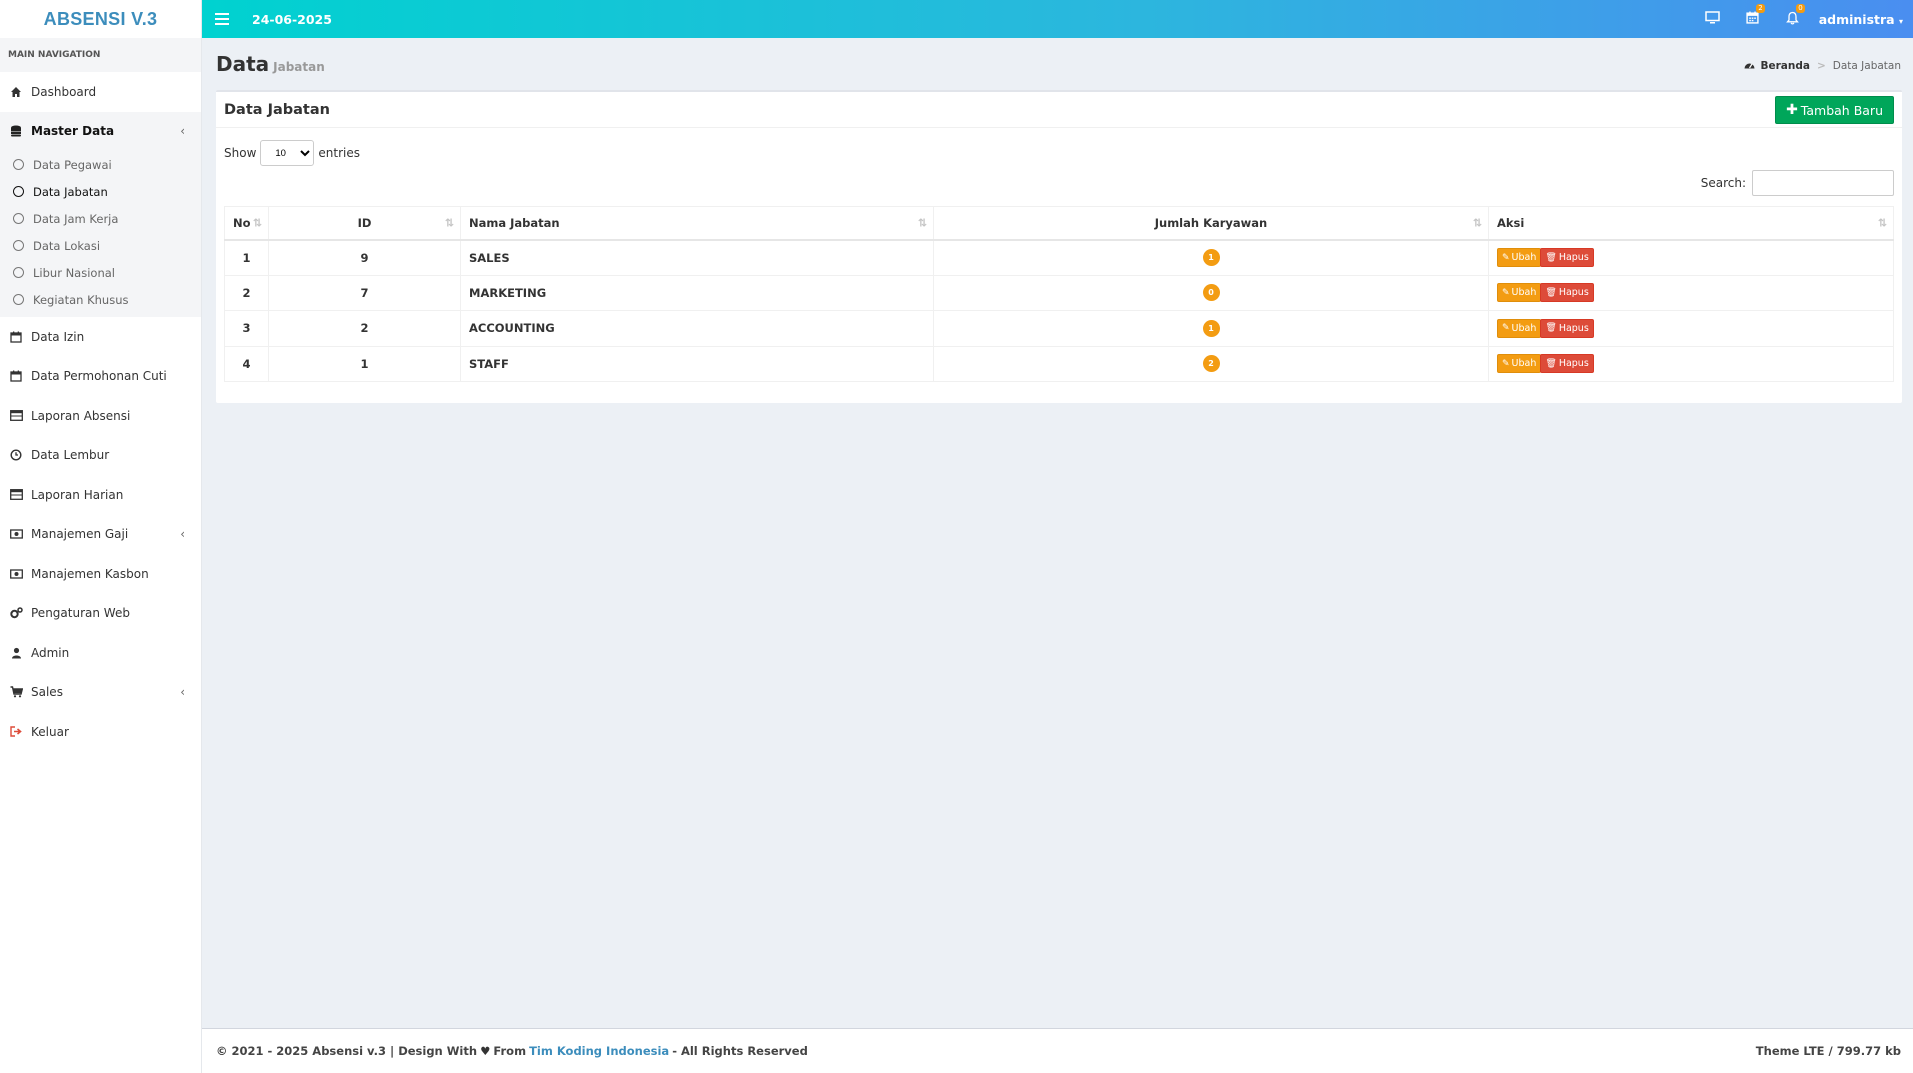 This screenshot has height=1073, width=1913. Describe the element at coordinates (364, 223) in the screenshot. I see `column-header-id: ID ⇅` at that location.